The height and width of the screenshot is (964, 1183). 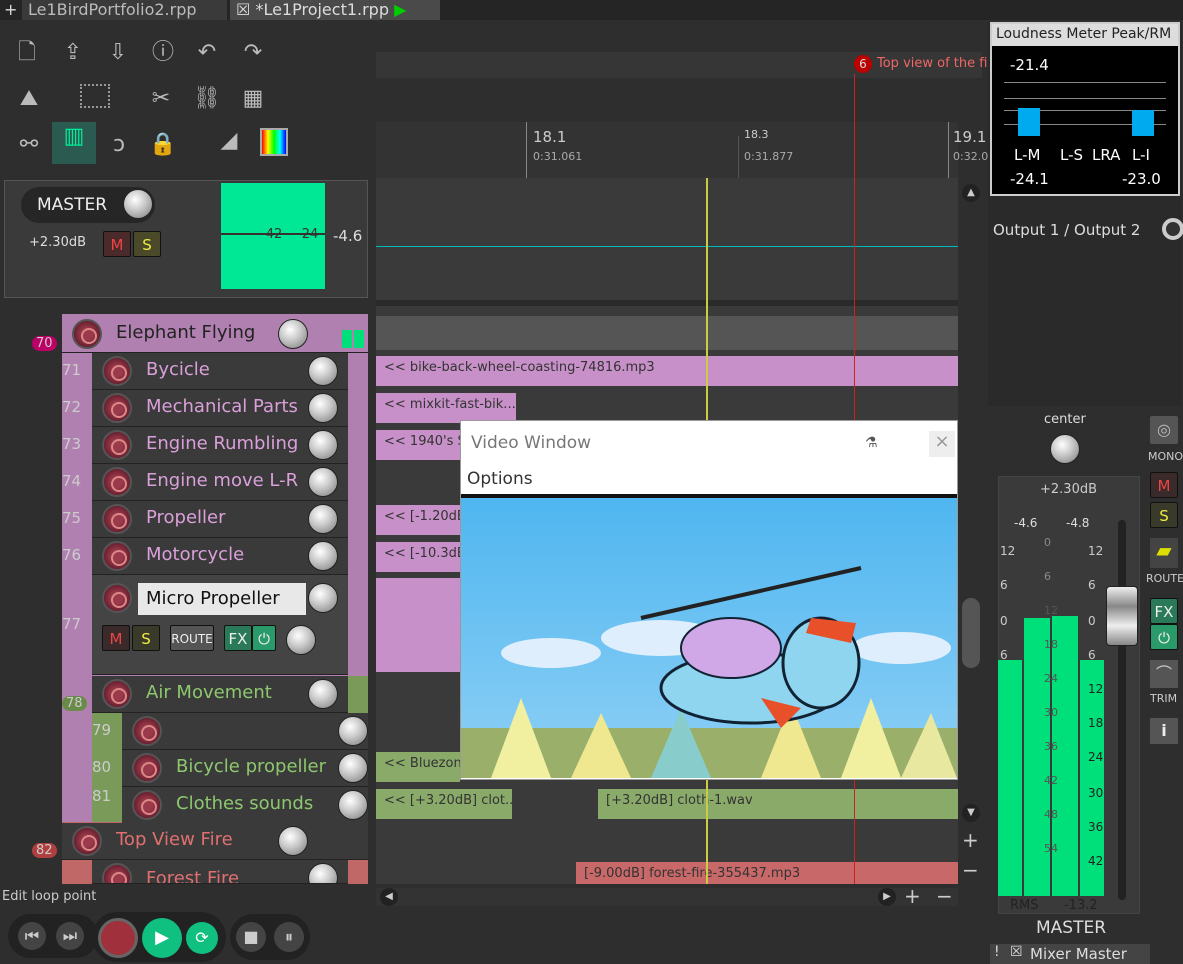 I want to click on open-upload-icon: ⇪, so click(x=73, y=53).